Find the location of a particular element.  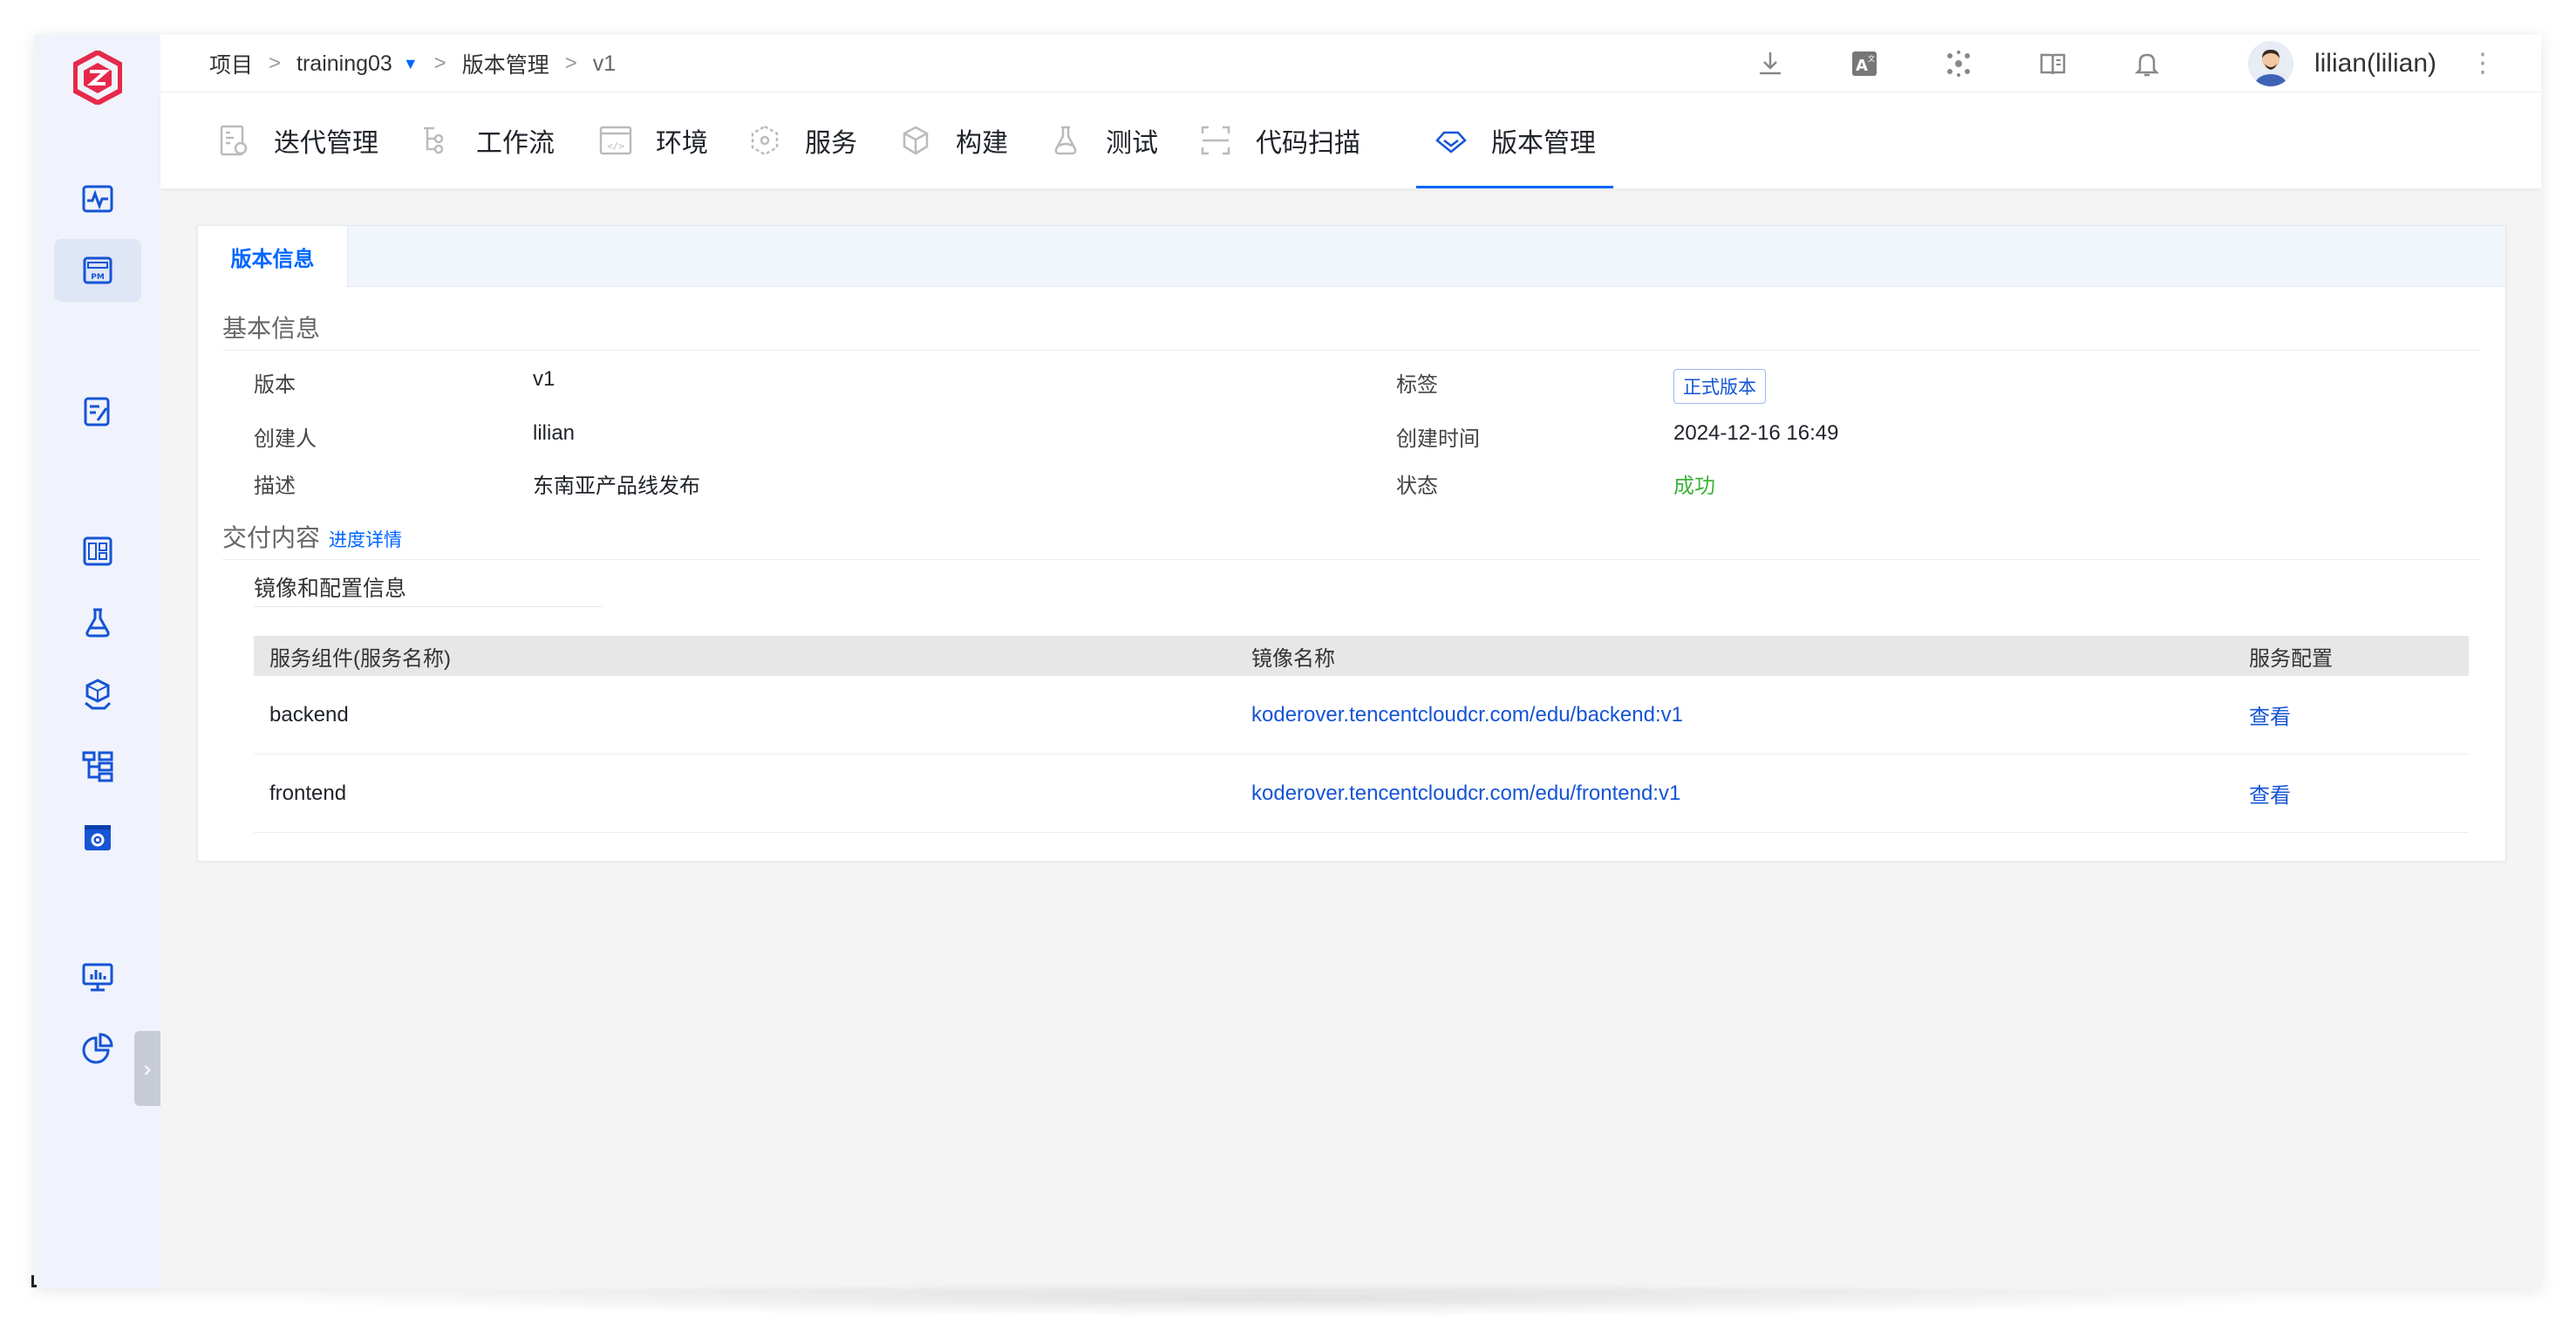

sidebar: PM › is located at coordinates (98, 662).